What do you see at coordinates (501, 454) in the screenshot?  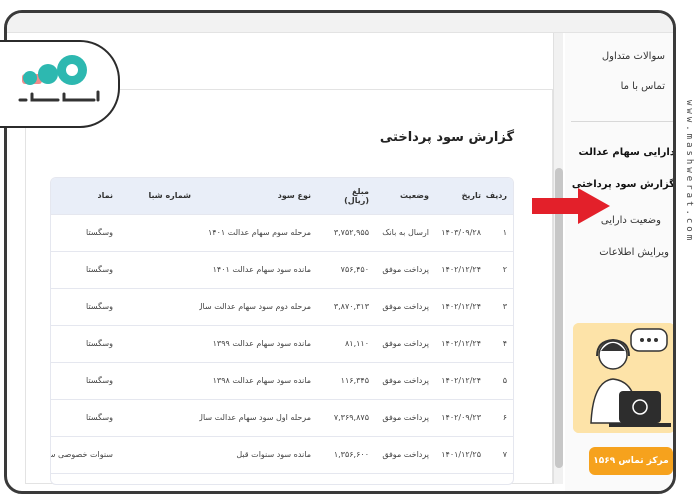 I see `table-cell: ۷` at bounding box center [501, 454].